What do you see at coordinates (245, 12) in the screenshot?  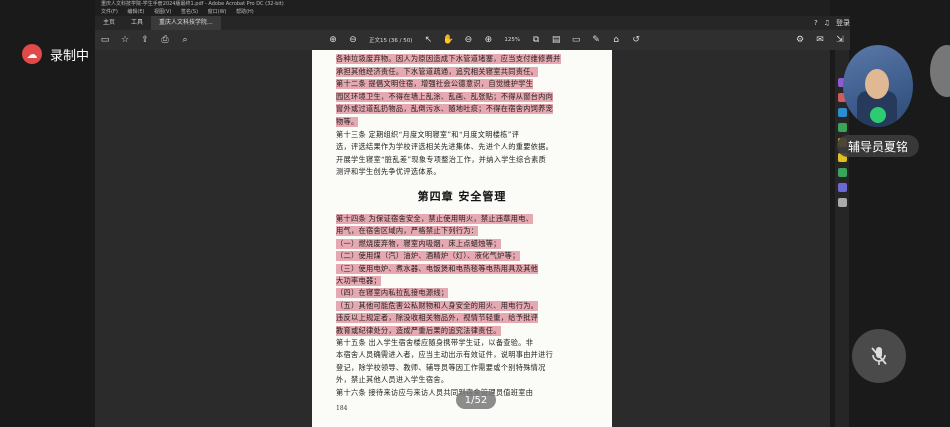 I see `menu-help: 帮助(H)` at bounding box center [245, 12].